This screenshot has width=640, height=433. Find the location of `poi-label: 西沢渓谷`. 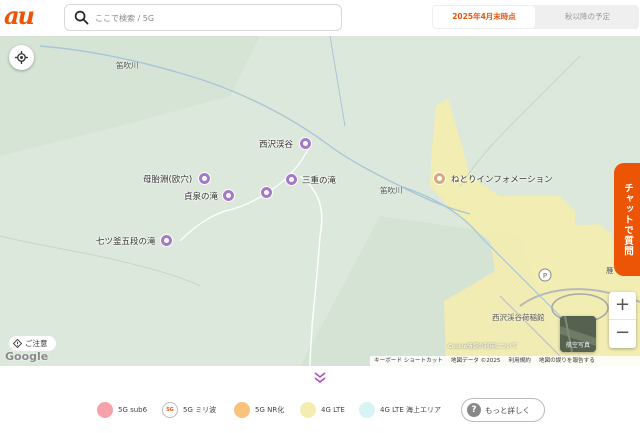

poi-label: 西沢渓谷 is located at coordinates (276, 144).